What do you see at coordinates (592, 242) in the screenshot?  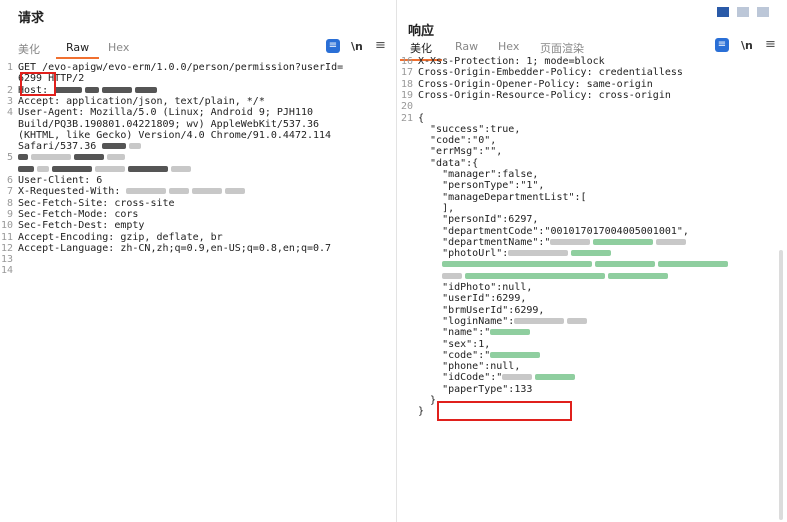 I see `response-code-line: "departmentName":"` at bounding box center [592, 242].